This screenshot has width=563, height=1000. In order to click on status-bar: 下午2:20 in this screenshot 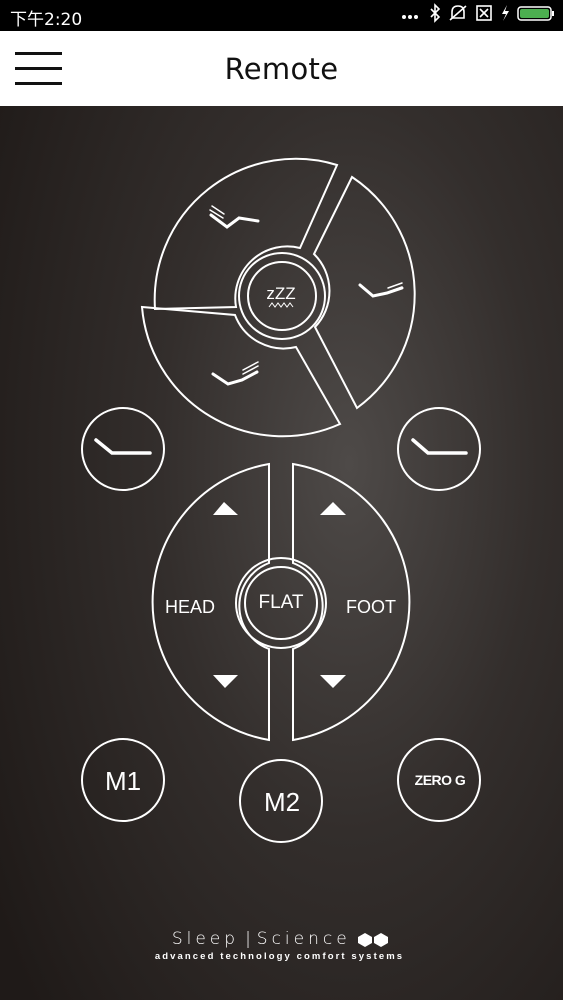, I will do `click(281, 15)`.